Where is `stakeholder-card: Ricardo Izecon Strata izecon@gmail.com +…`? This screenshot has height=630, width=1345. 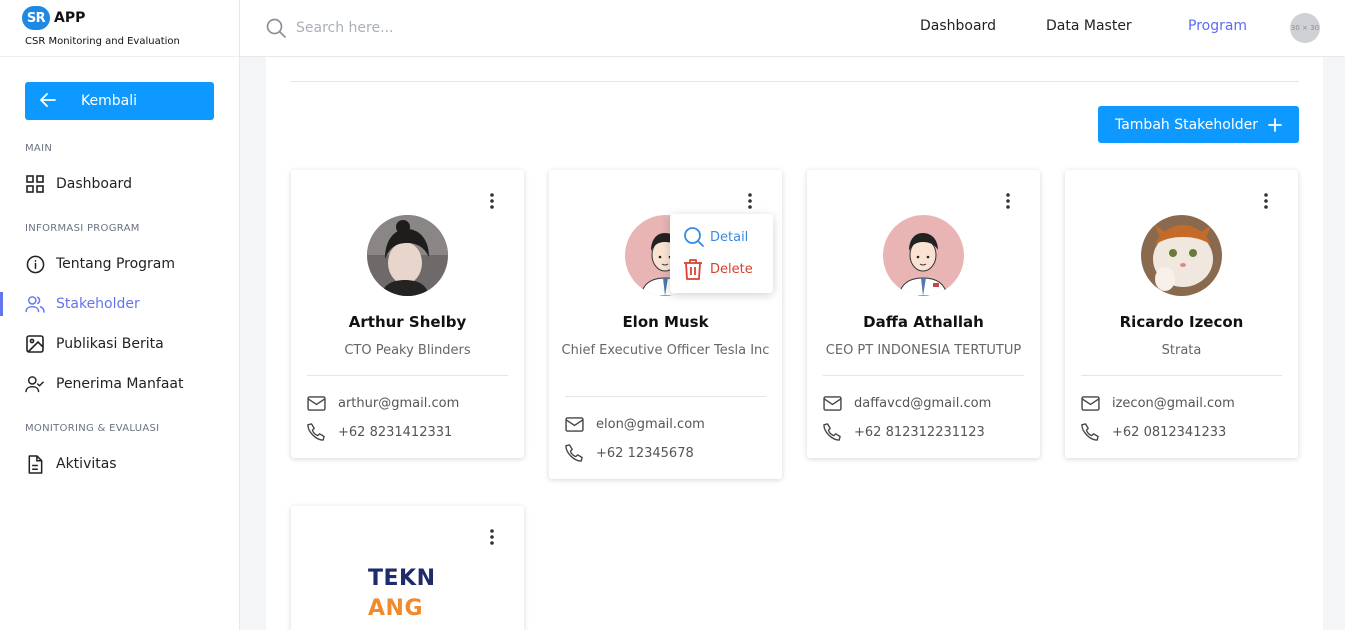 stakeholder-card: Ricardo Izecon Strata izecon@gmail.com +… is located at coordinates (1181, 314).